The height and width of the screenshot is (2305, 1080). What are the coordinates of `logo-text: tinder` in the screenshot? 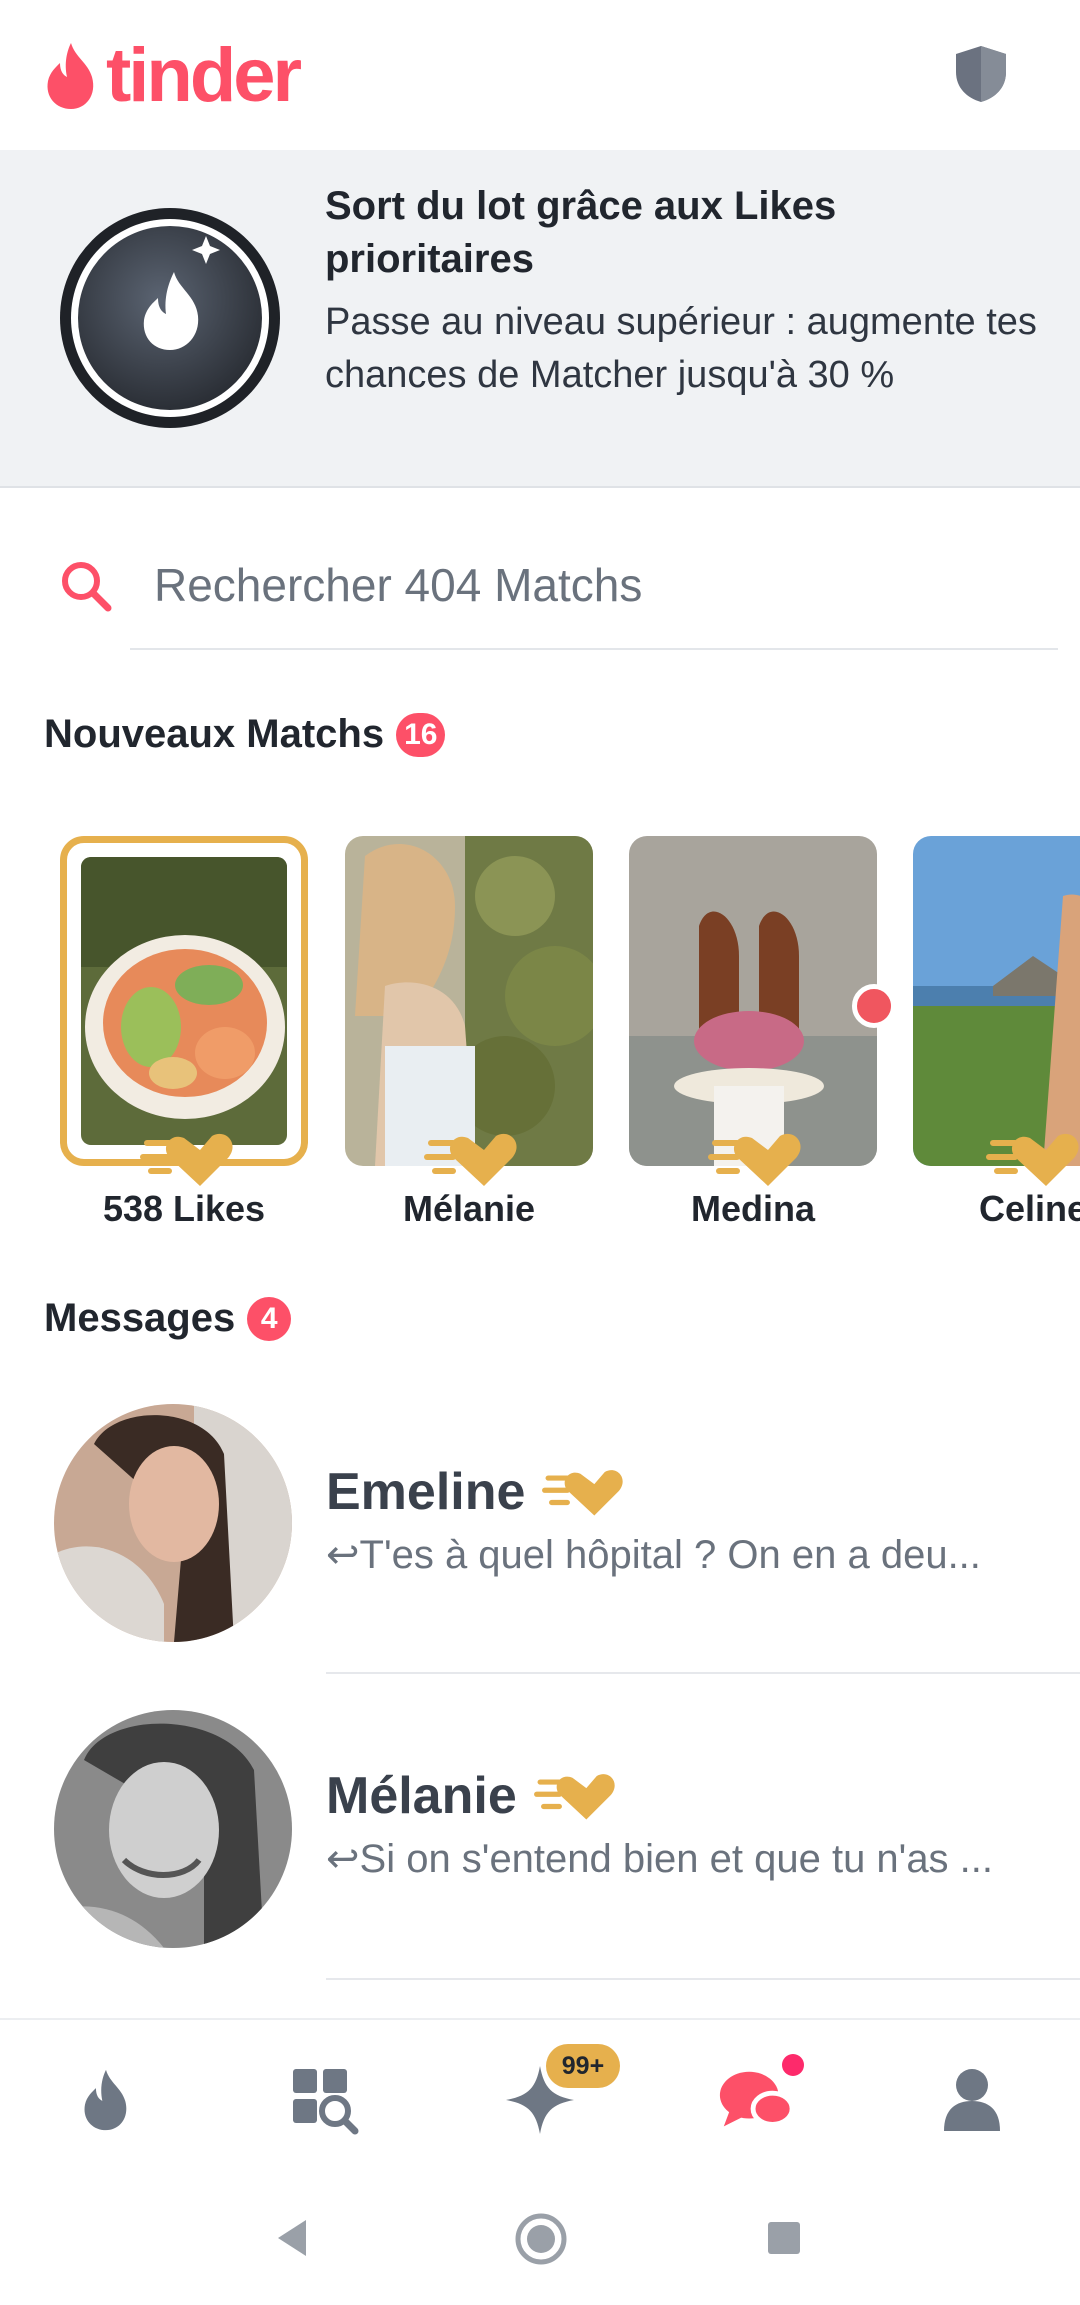 It's located at (204, 75).